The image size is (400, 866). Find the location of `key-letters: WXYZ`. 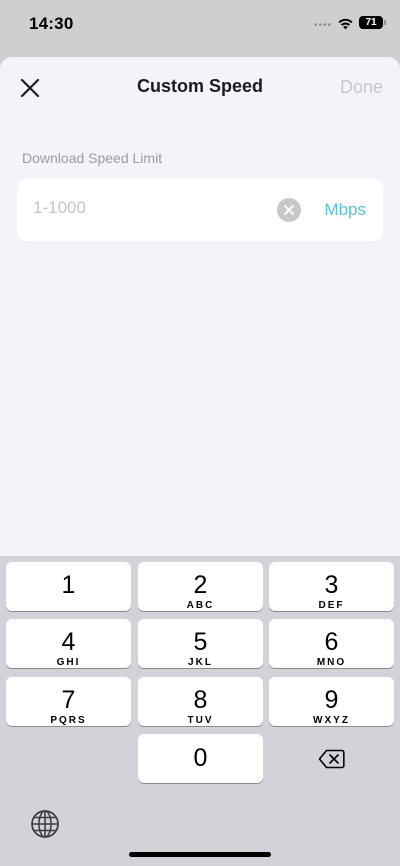

key-letters: WXYZ is located at coordinates (331, 720).